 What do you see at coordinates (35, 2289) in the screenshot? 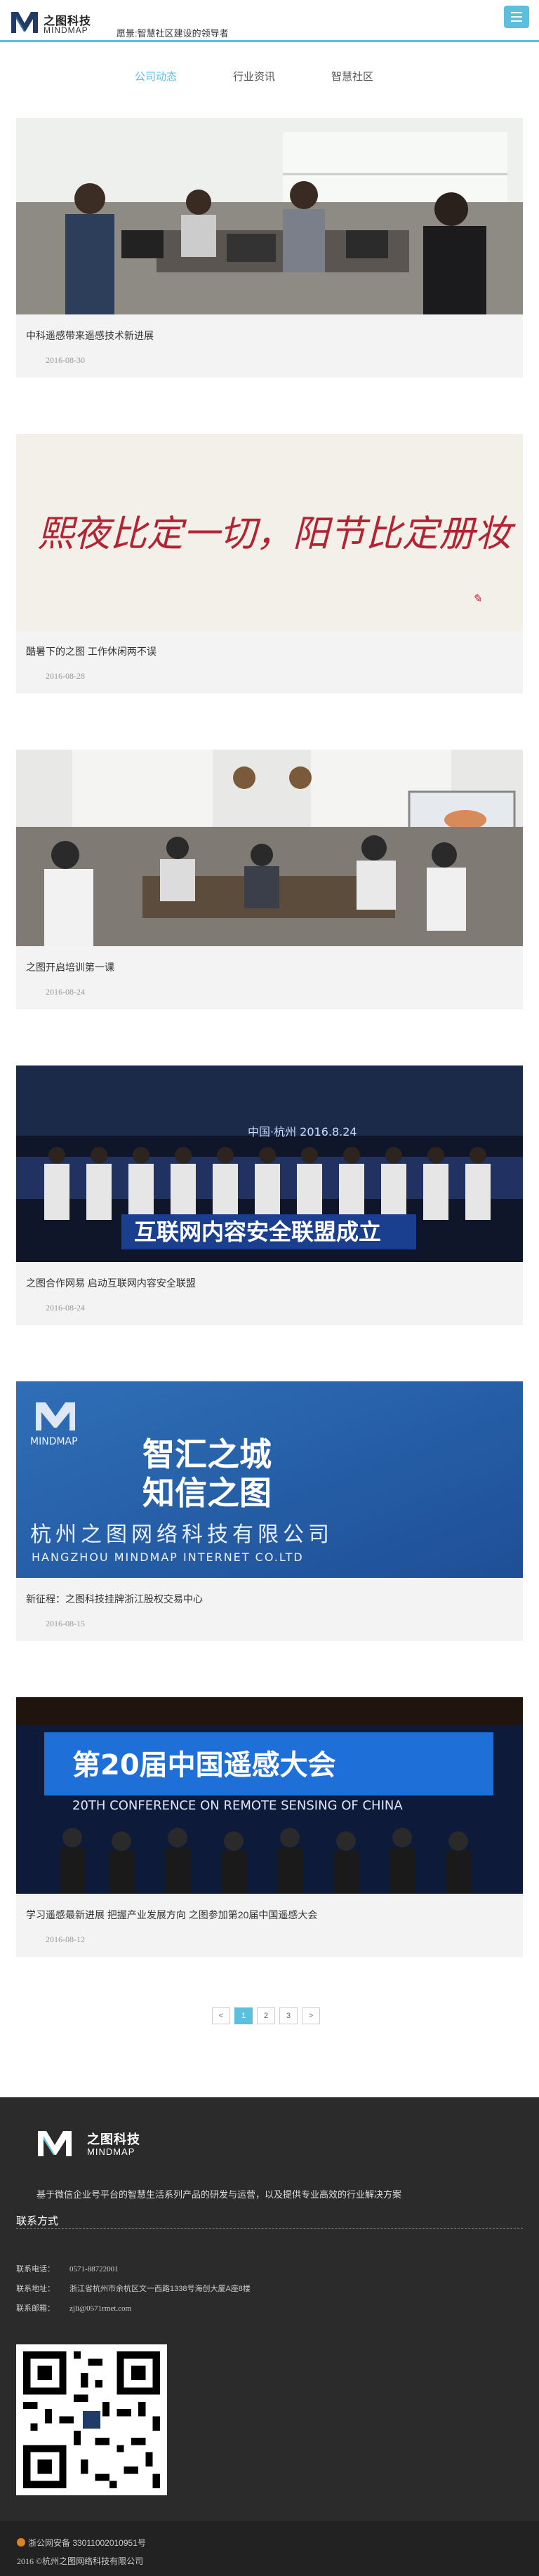
I see `address-label: 联系地址：` at bounding box center [35, 2289].